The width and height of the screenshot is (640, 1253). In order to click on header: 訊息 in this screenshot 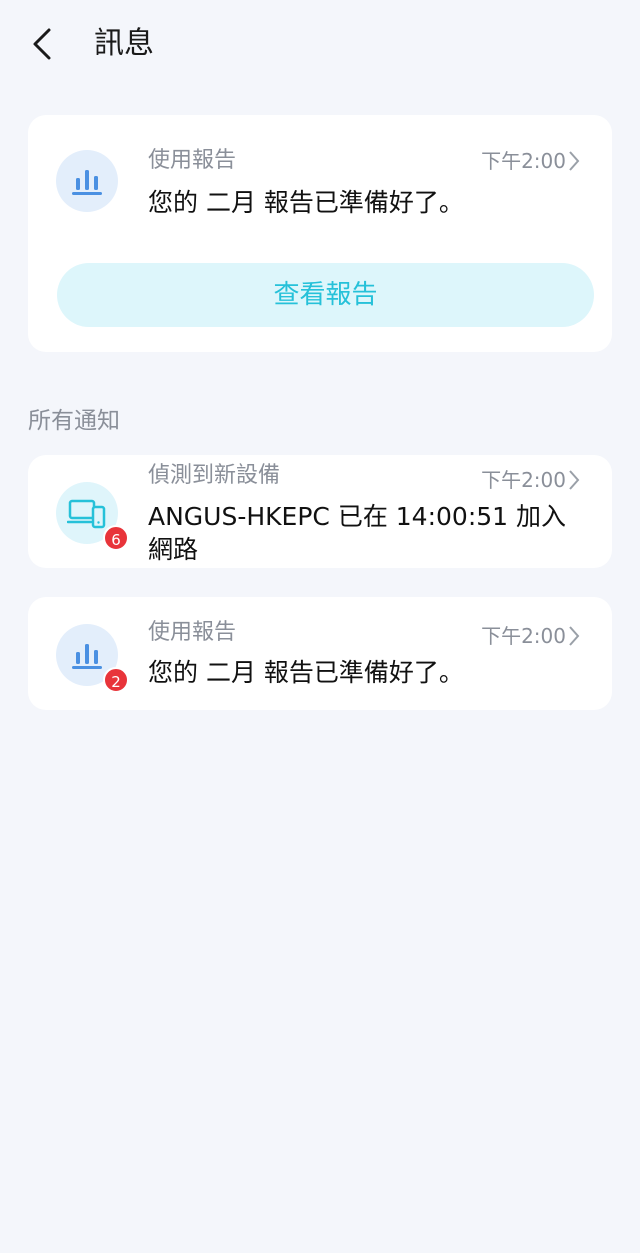, I will do `click(320, 45)`.